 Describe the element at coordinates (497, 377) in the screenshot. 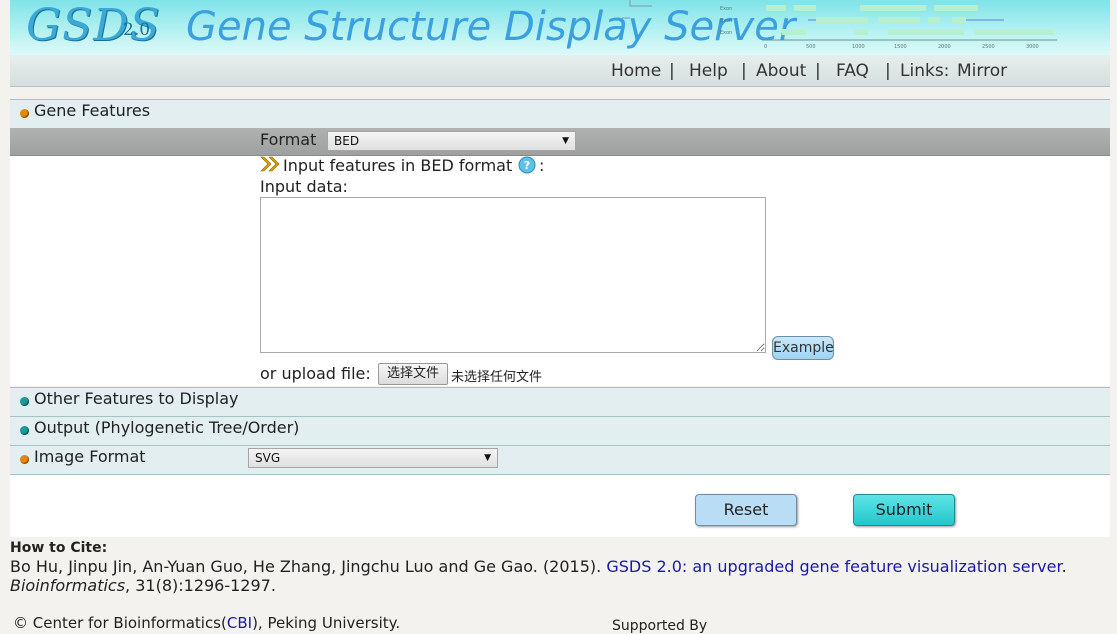

I see `no-file-chosen-text: 未选择任何文件` at that location.